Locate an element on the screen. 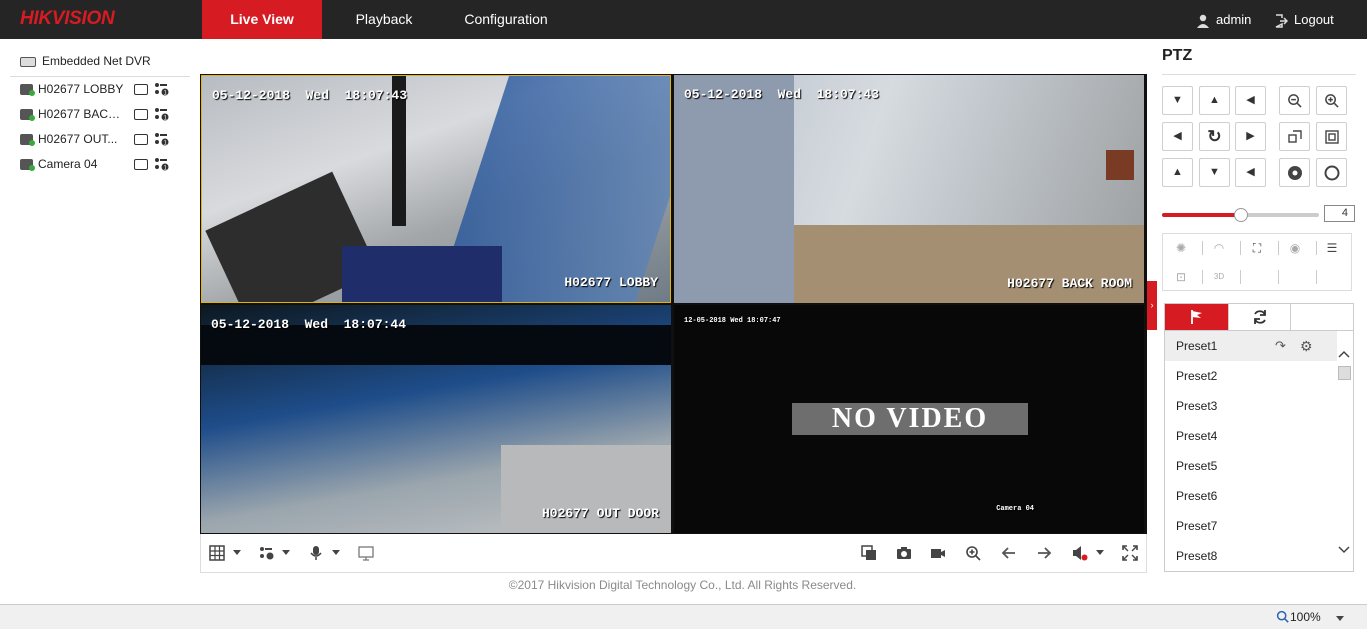 The height and width of the screenshot is (629, 1367). tile-timestamp: 05-12-2018 Wed 18:07:44 is located at coordinates (309, 324).